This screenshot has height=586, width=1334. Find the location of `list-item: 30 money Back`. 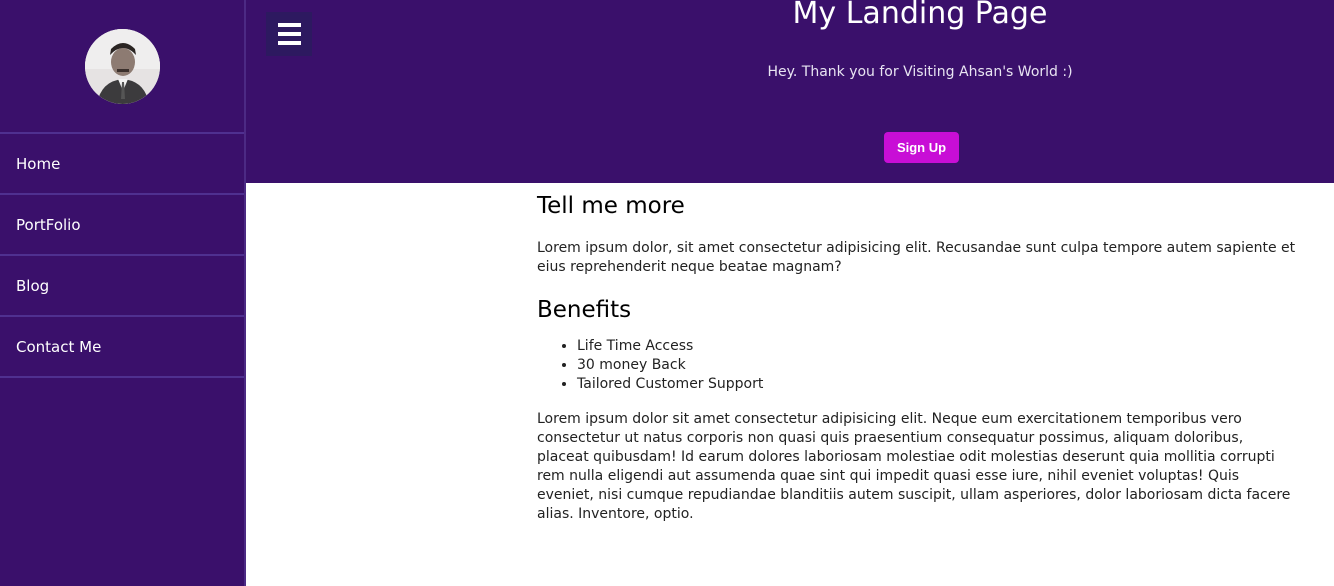

list-item: 30 money Back is located at coordinates (937, 365).